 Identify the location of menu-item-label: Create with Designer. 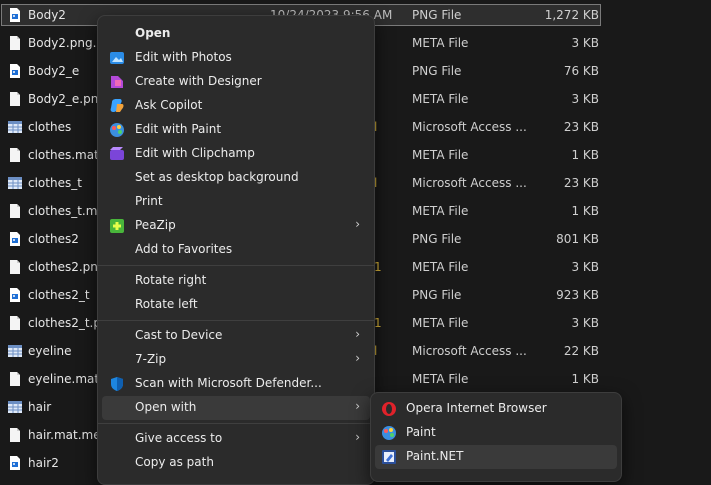
(198, 81).